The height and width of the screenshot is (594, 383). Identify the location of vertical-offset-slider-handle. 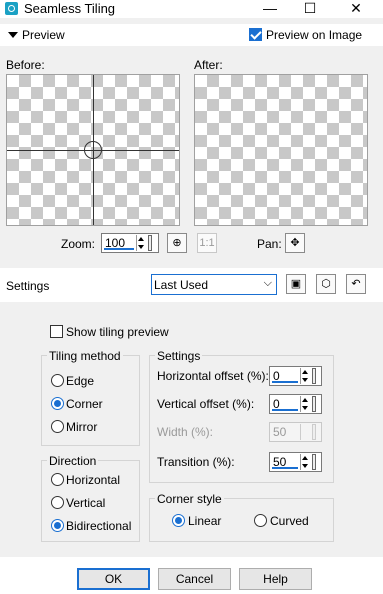
(314, 404).